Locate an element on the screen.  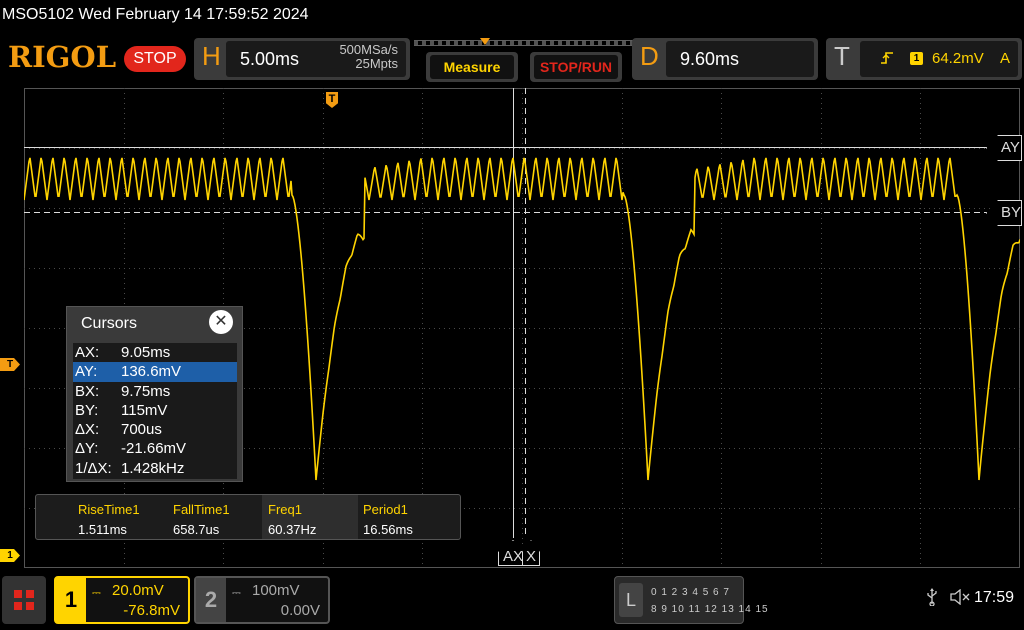
cursor-value: 115mV is located at coordinates (144, 410).